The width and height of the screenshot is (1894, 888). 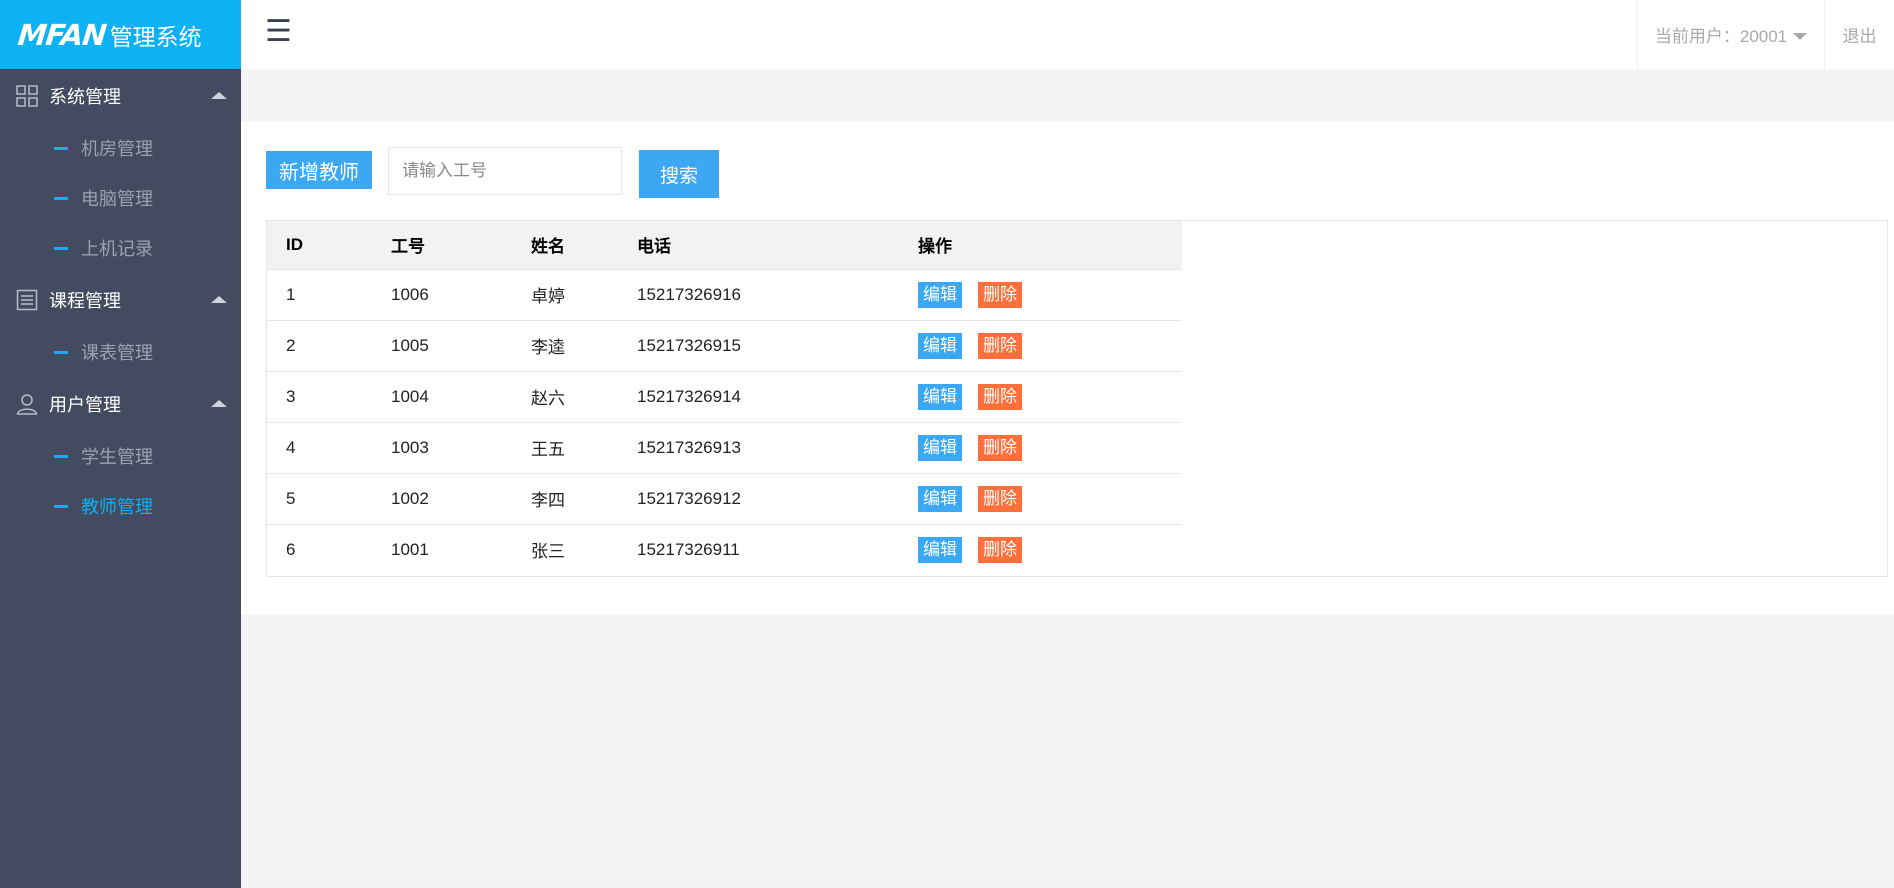 I want to click on current-user-label: 当前用户：20001, so click(x=1721, y=36).